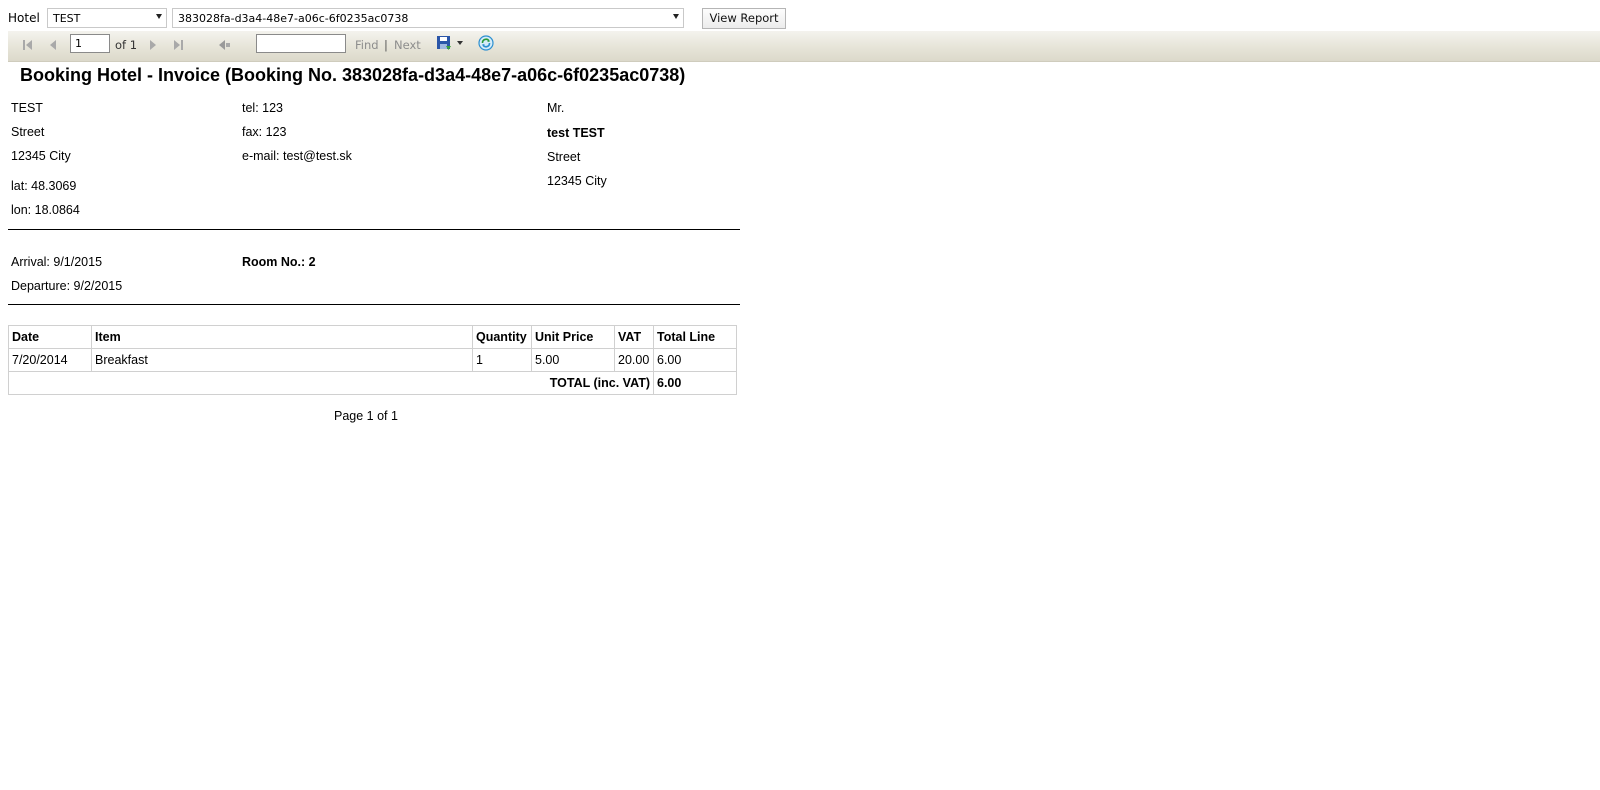  What do you see at coordinates (460, 43) in the screenshot?
I see `export-dropdown-icon` at bounding box center [460, 43].